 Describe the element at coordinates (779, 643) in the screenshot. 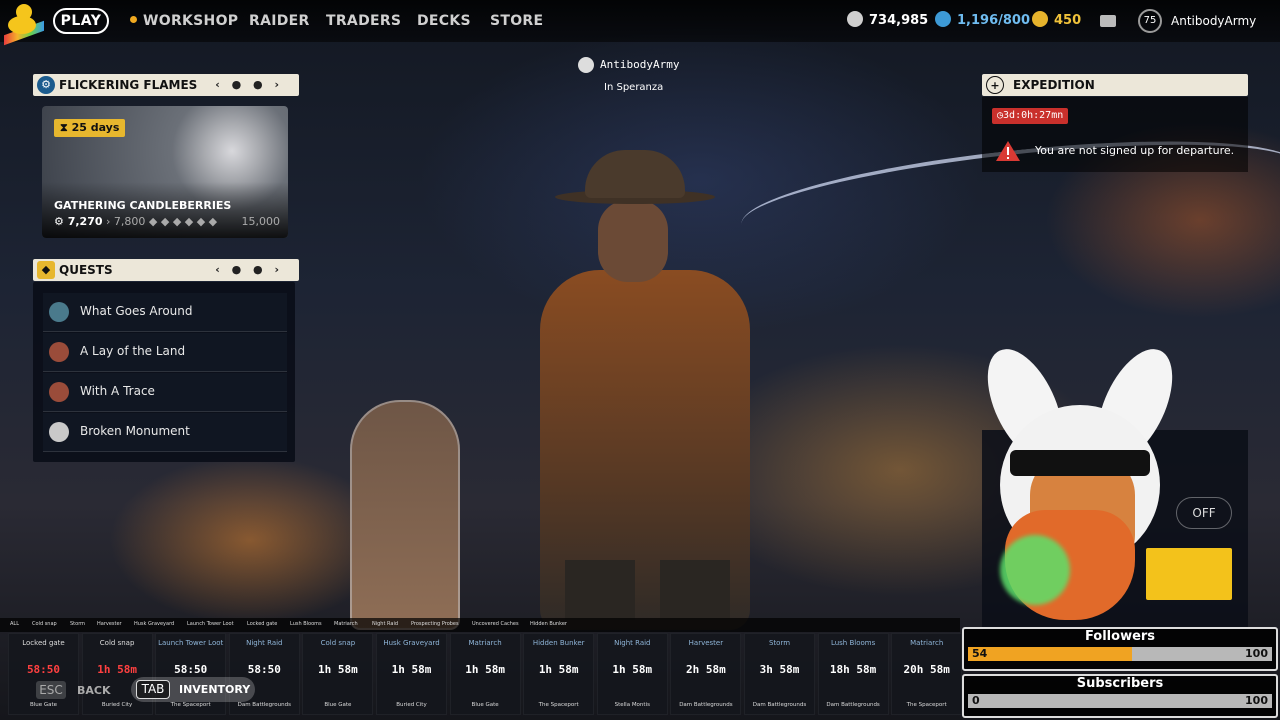

I see `event-card-name: Storm` at that location.